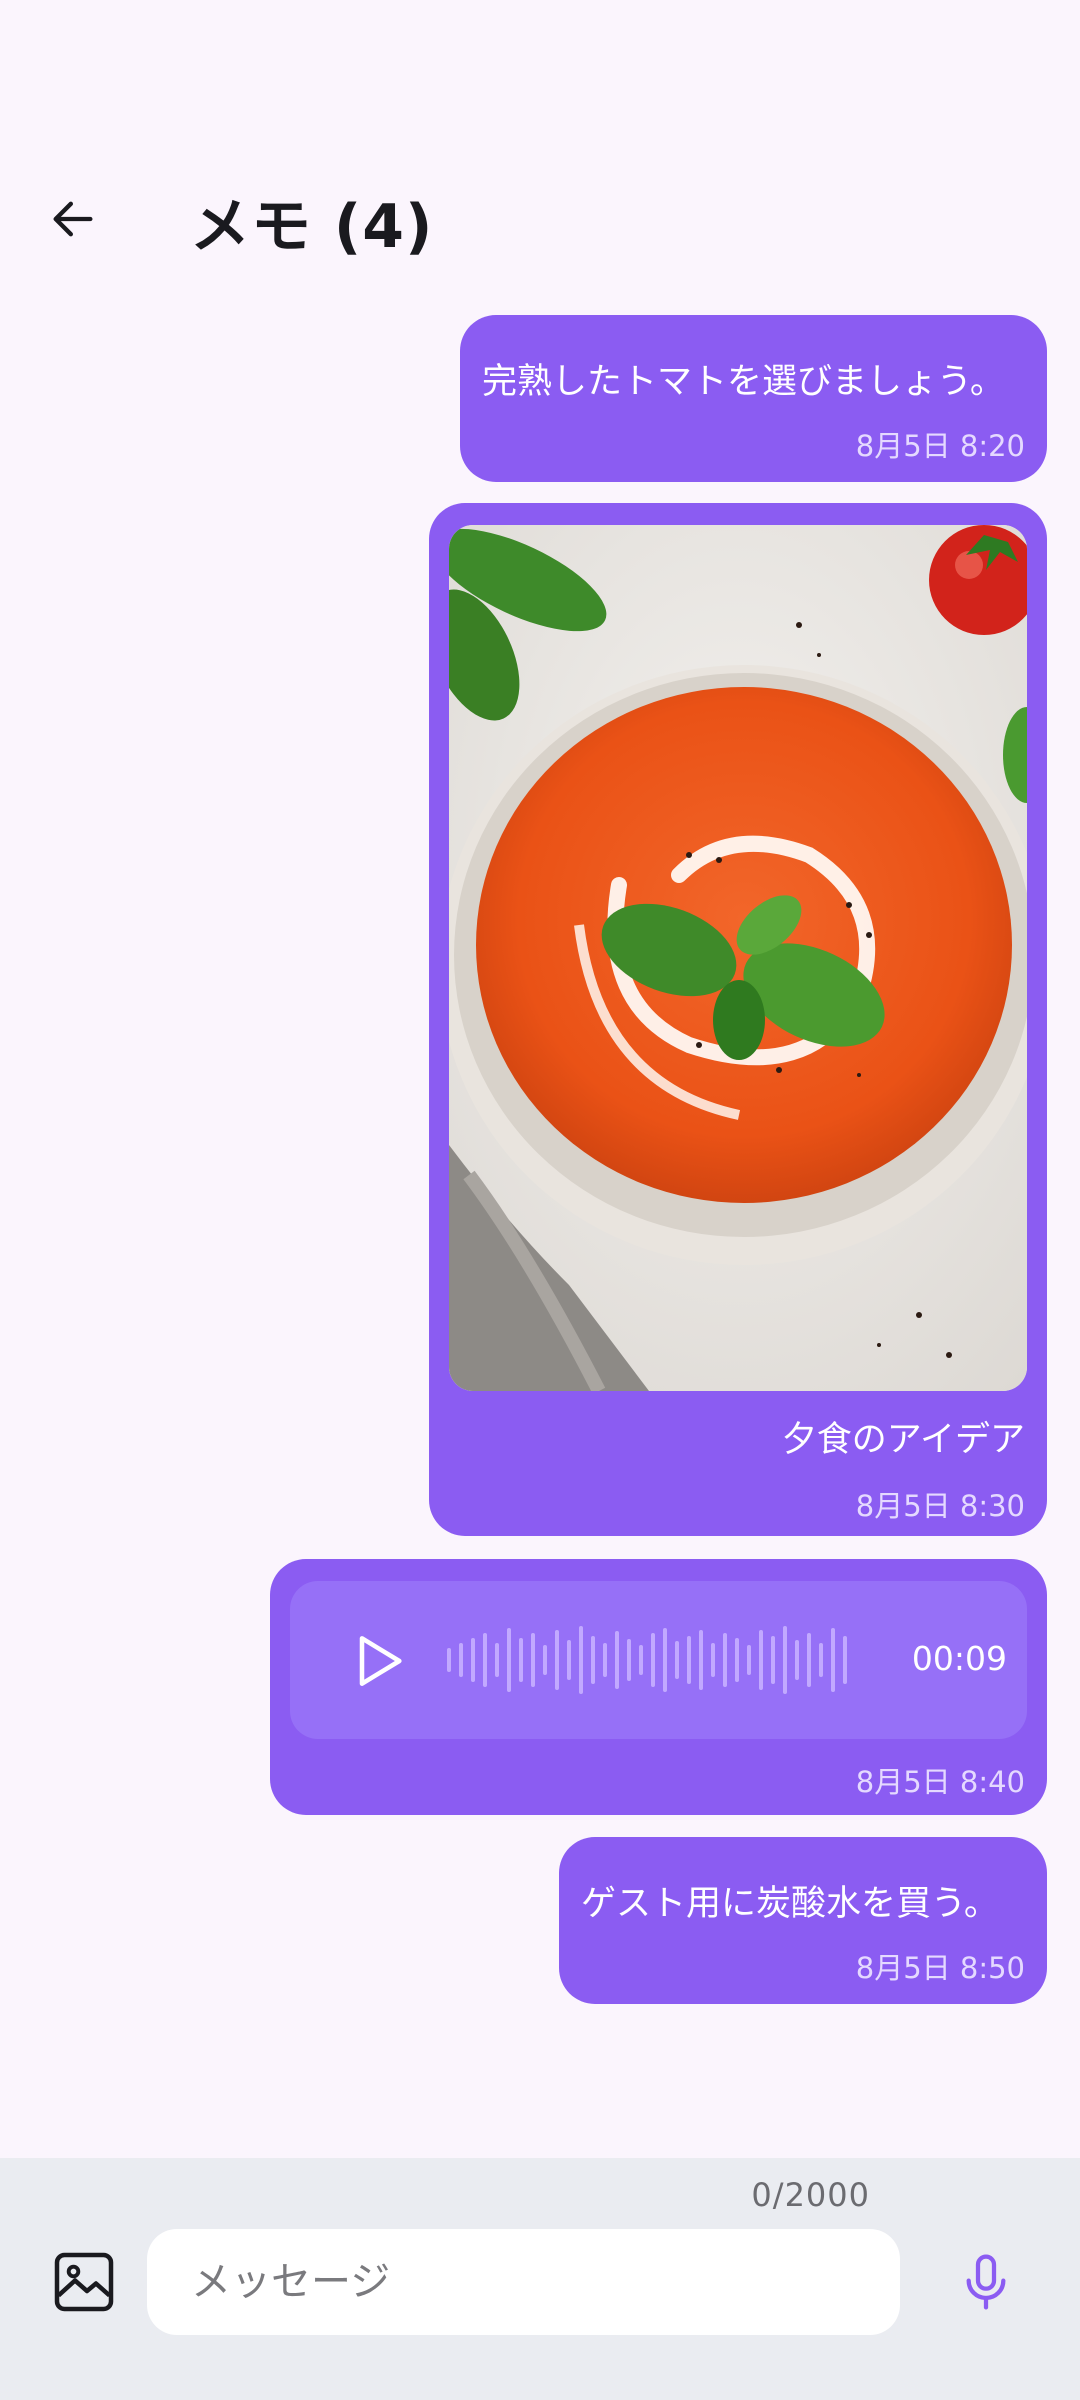 The width and height of the screenshot is (1080, 2400). Describe the element at coordinates (312, 227) in the screenshot. I see `page-title: メモ (4)` at that location.